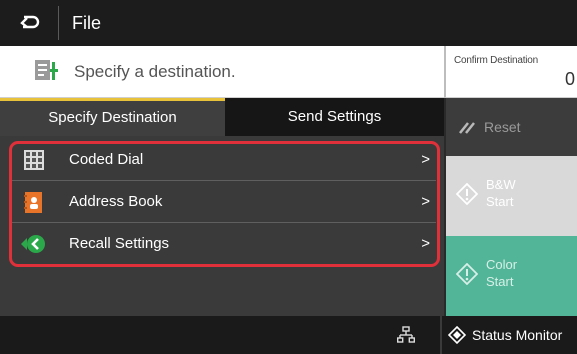  I want to click on color-start-line2: Start, so click(500, 281).